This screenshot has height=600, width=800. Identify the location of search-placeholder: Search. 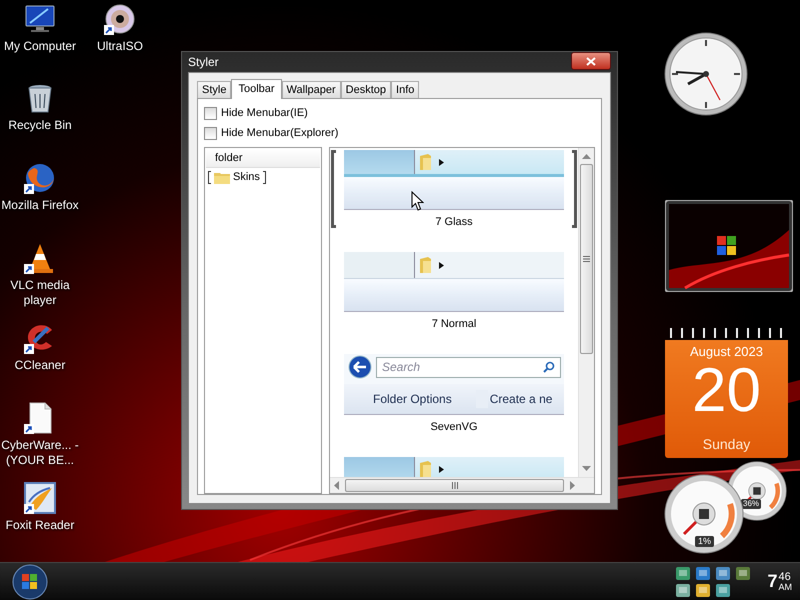
(401, 367).